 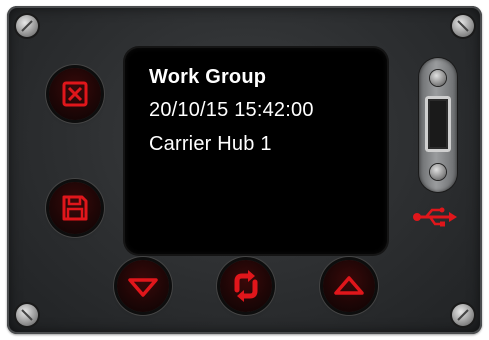 What do you see at coordinates (27, 26) in the screenshot?
I see `screw-top-left` at bounding box center [27, 26].